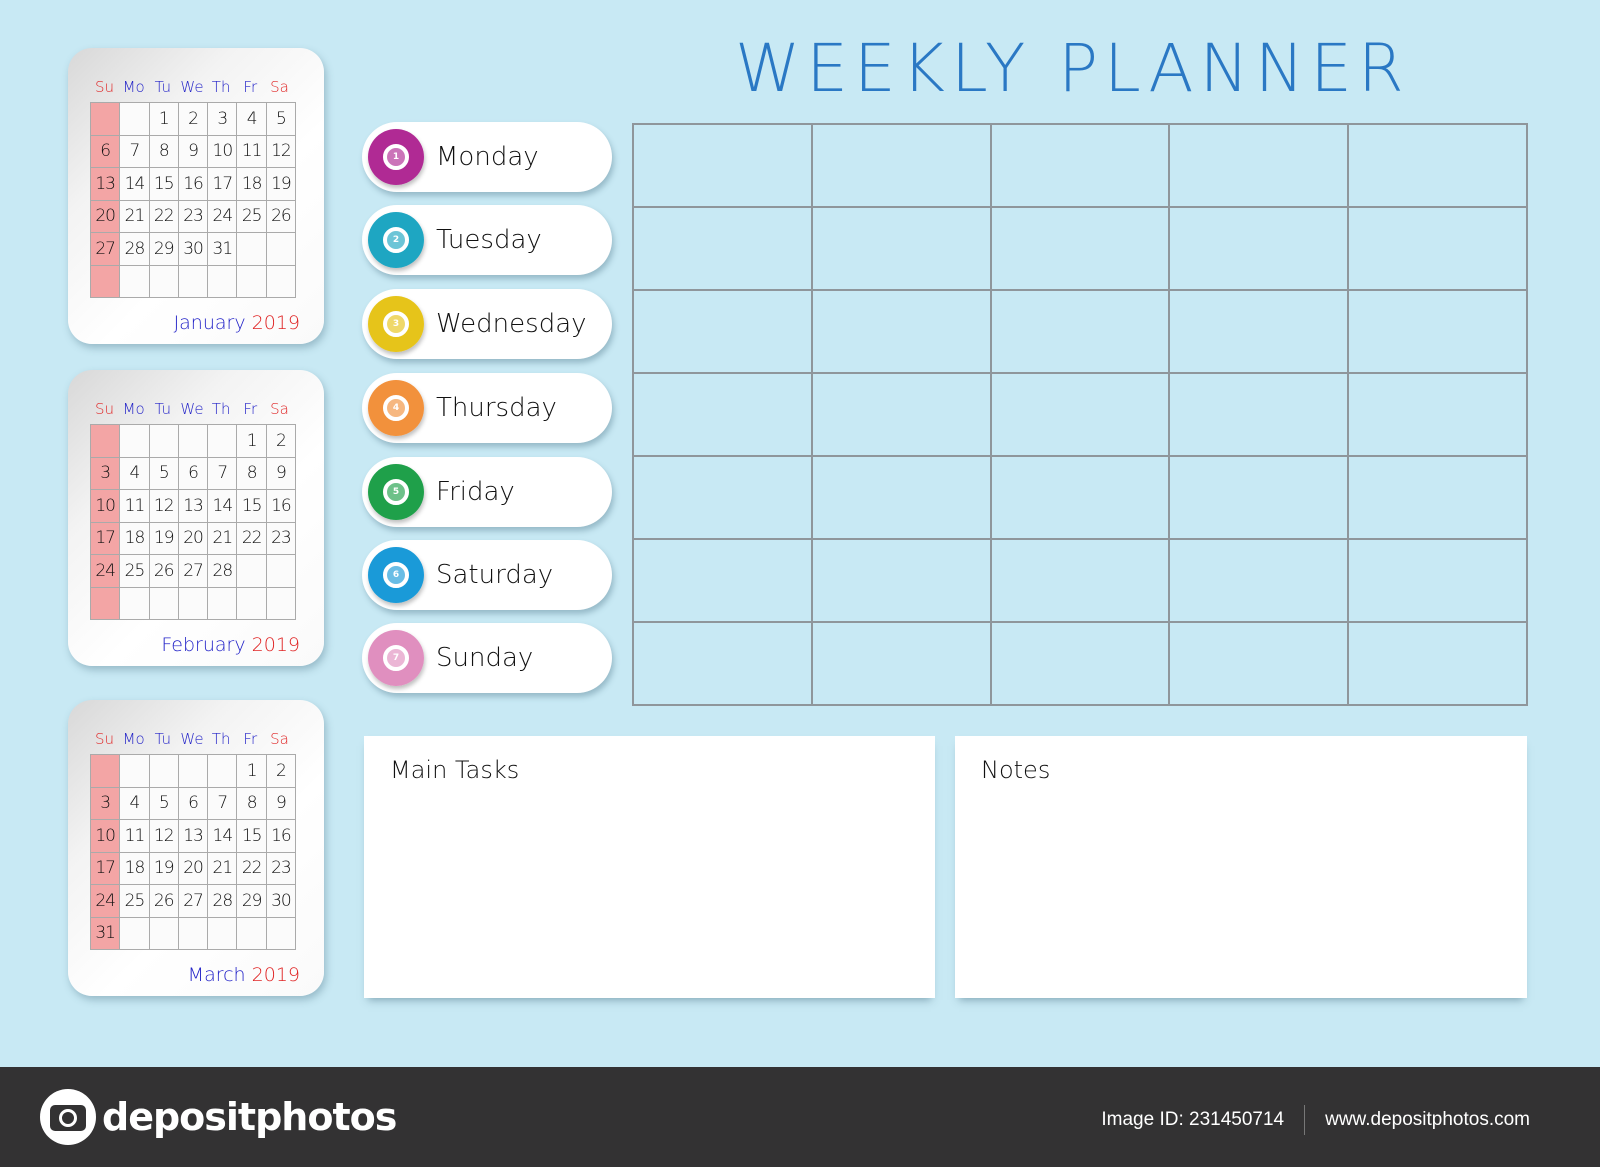  What do you see at coordinates (193, 249) in the screenshot?
I see `day-cell: 30` at bounding box center [193, 249].